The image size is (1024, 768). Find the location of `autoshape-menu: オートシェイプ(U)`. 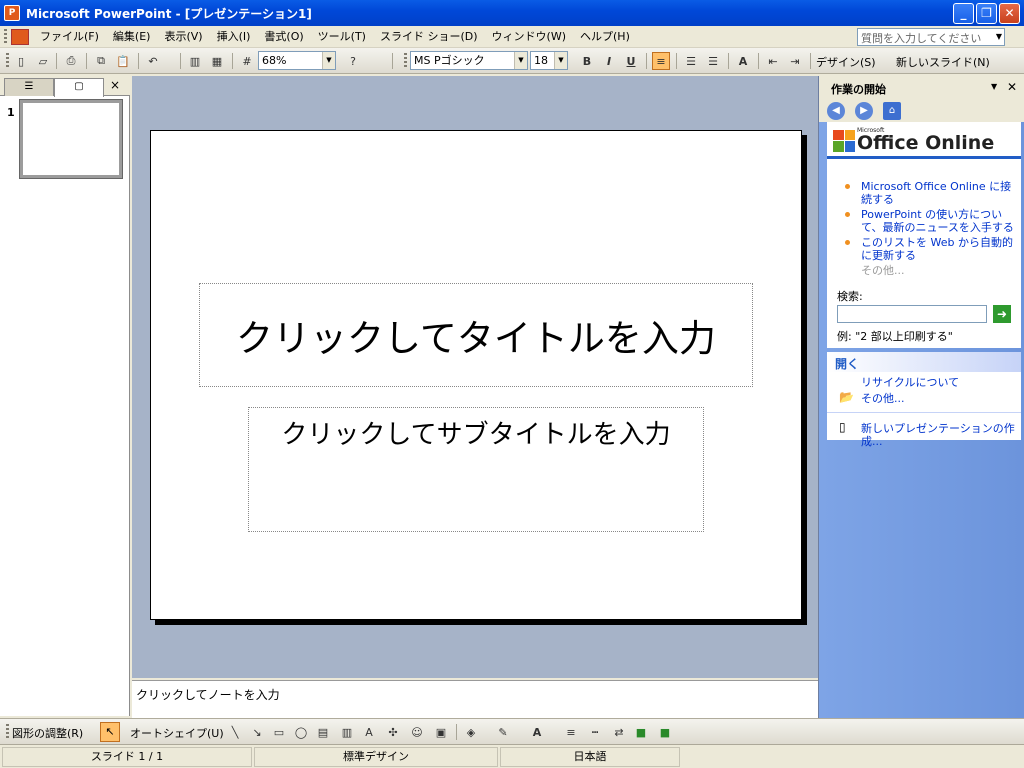

autoshape-menu: オートシェイプ(U) is located at coordinates (177, 733).